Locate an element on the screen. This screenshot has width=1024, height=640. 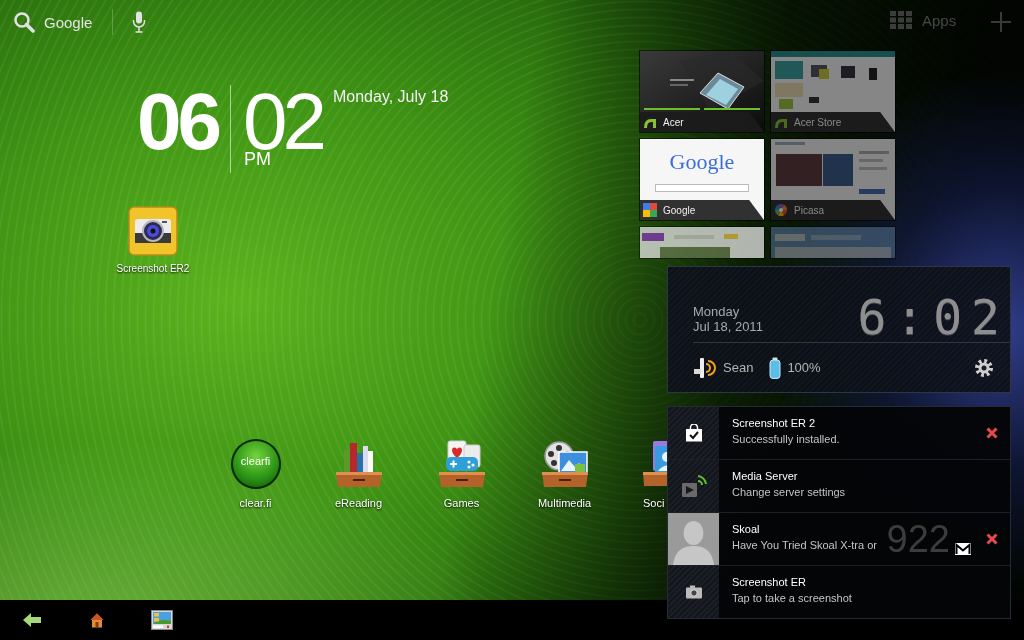
app-label: eReading is located at coordinates (358, 503).